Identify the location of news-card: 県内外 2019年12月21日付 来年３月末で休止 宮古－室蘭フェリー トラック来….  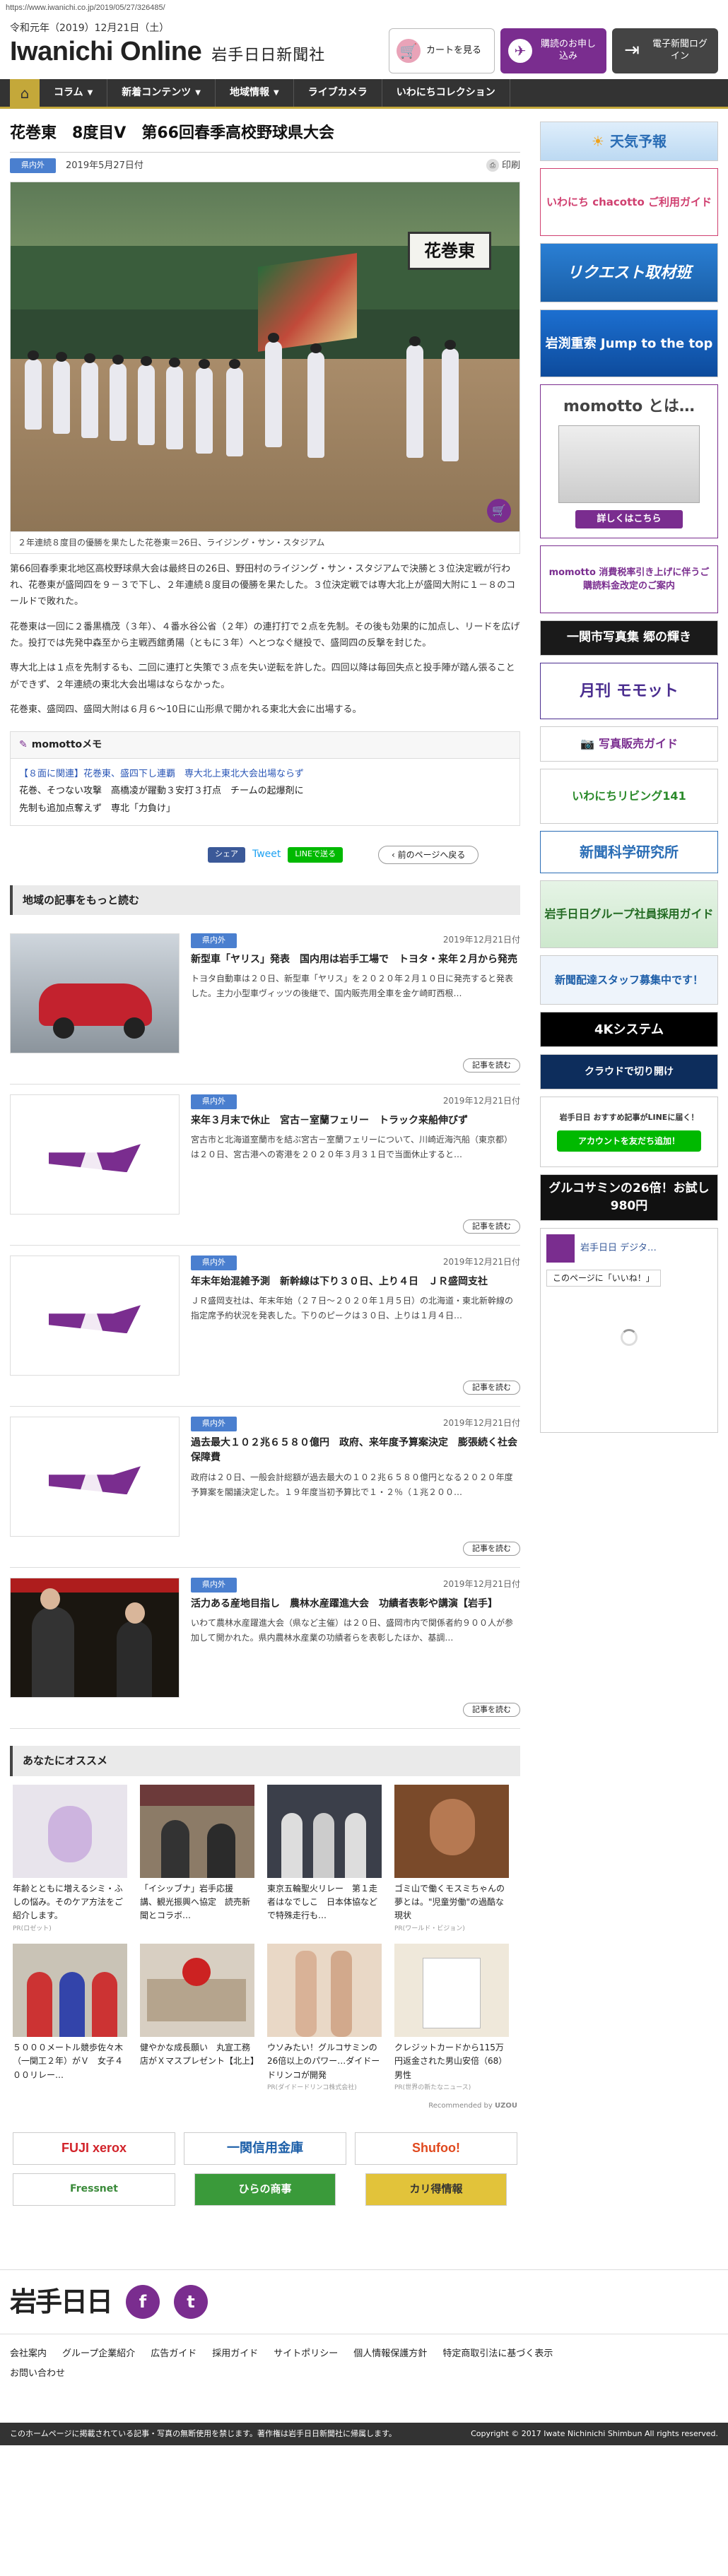
(265, 1165).